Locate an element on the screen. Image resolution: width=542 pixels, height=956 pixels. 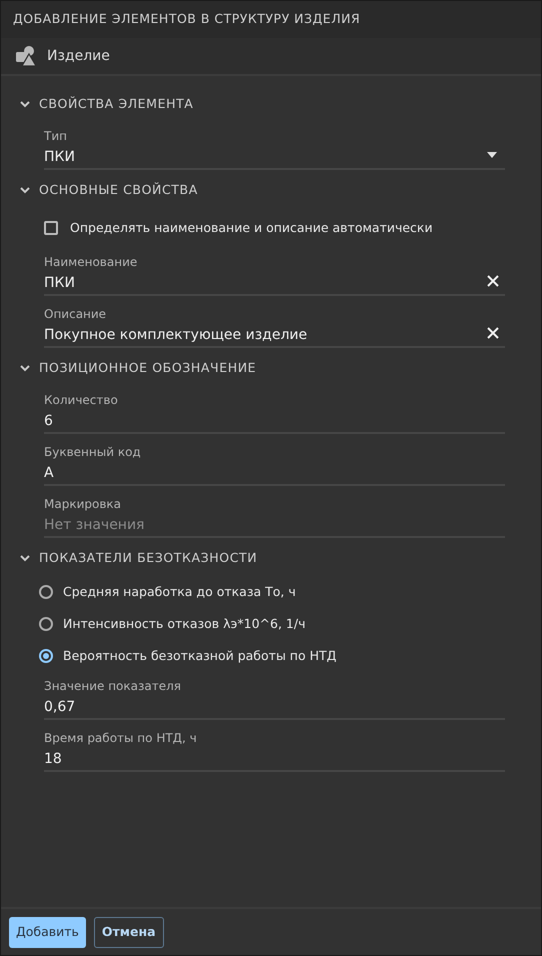
dropdown: ПКИ is located at coordinates (274, 158).